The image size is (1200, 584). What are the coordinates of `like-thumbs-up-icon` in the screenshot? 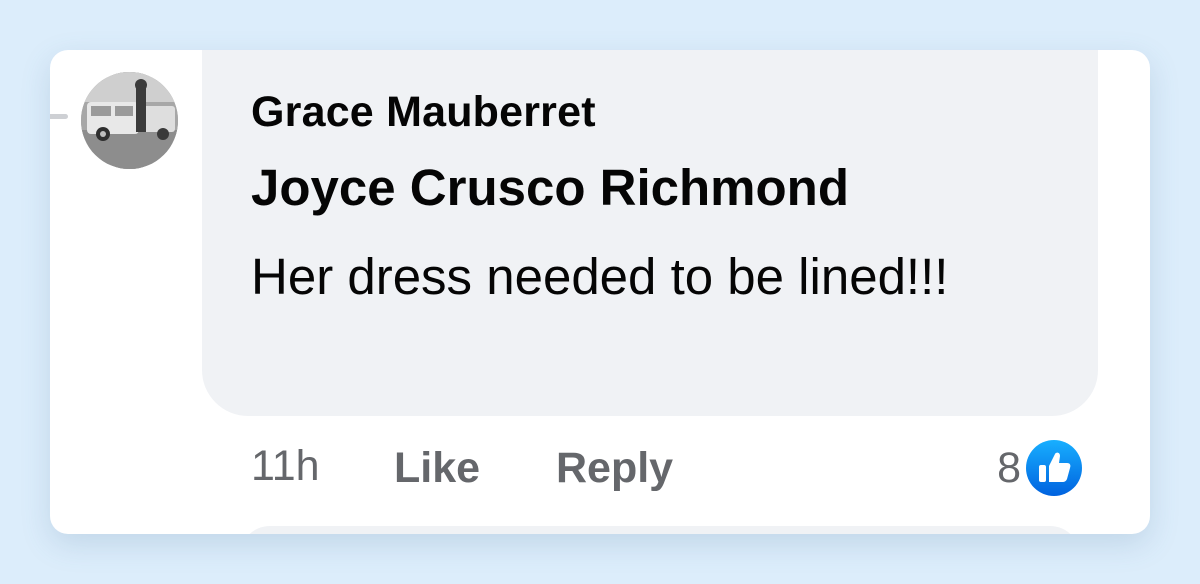 It's located at (1054, 468).